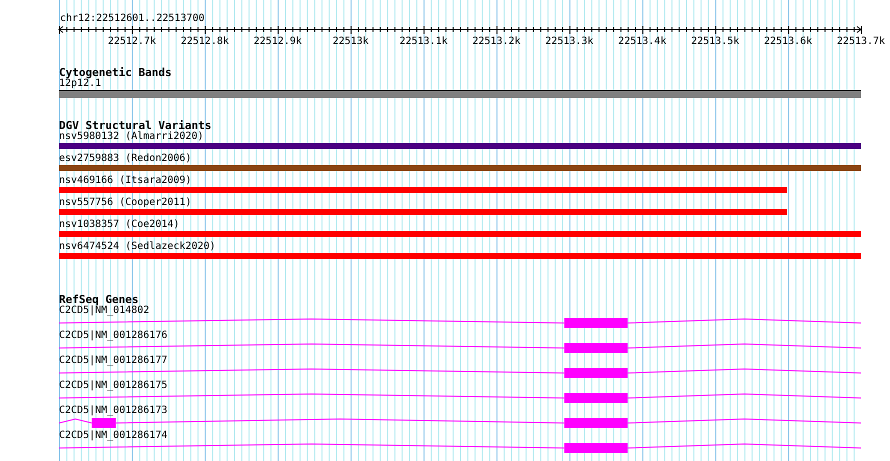  Describe the element at coordinates (350, 41) in the screenshot. I see `tick-label: 22513k` at that location.